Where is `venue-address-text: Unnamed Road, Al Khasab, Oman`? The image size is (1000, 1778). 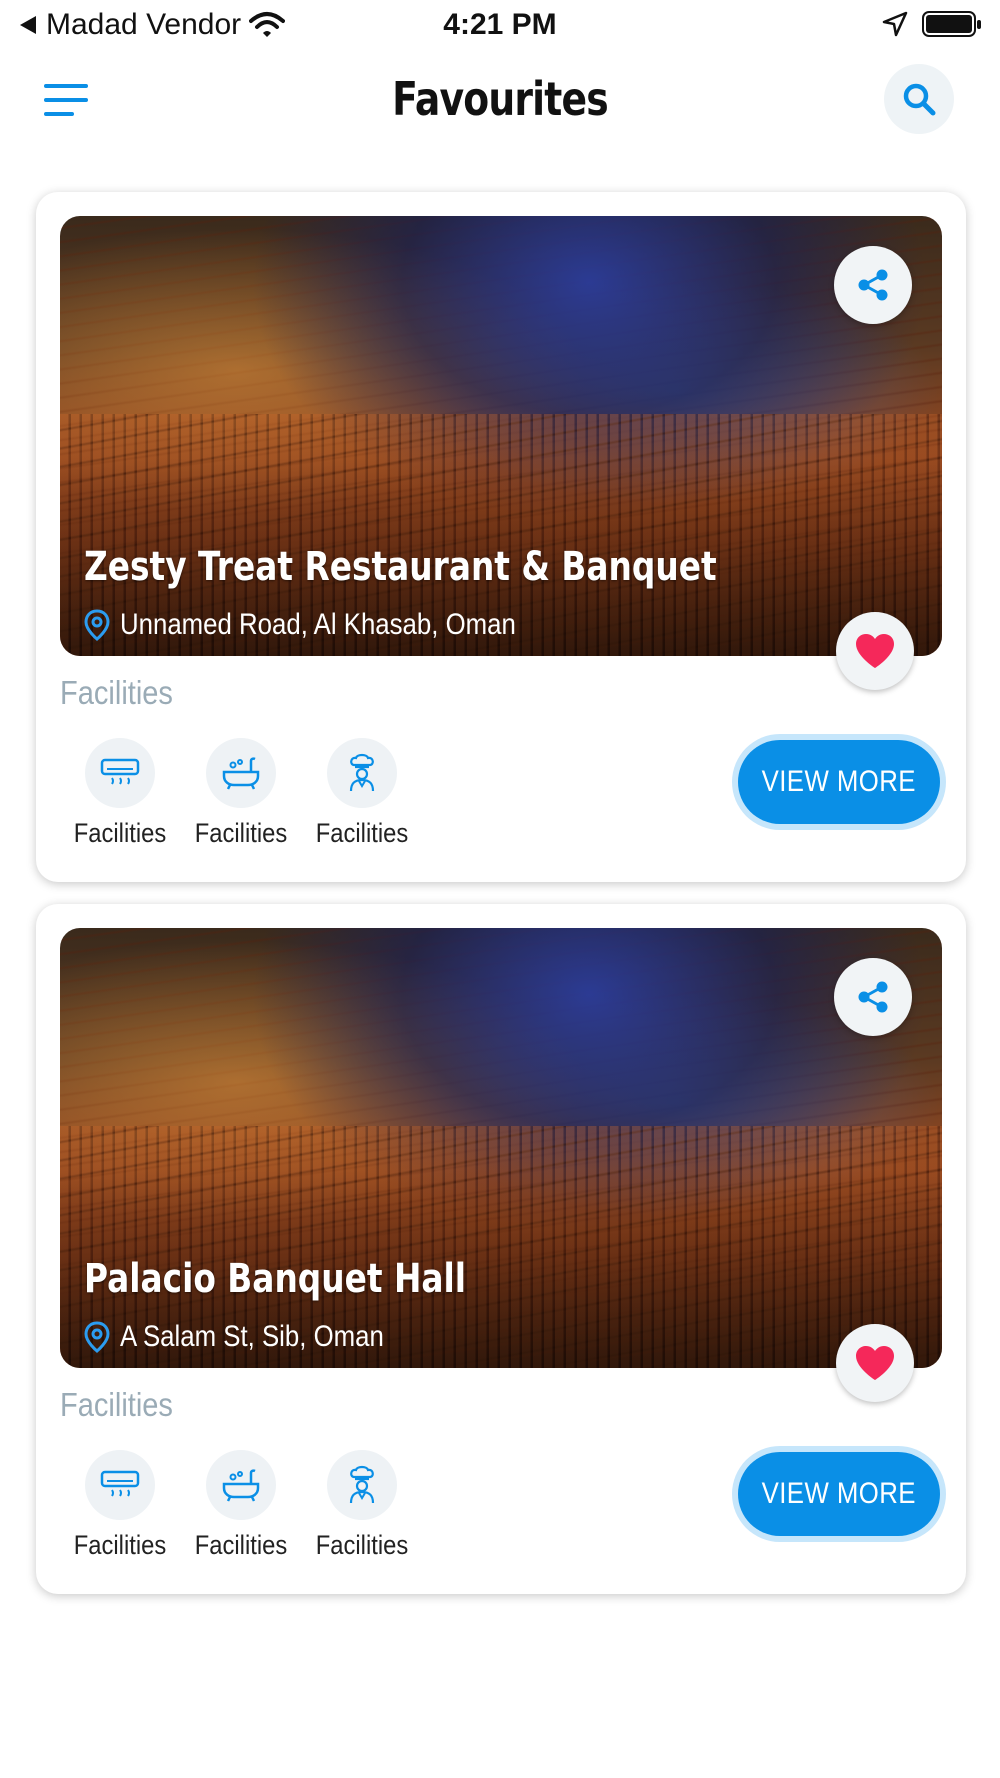 venue-address-text: Unnamed Road, Al Khasab, Oman is located at coordinates (318, 624).